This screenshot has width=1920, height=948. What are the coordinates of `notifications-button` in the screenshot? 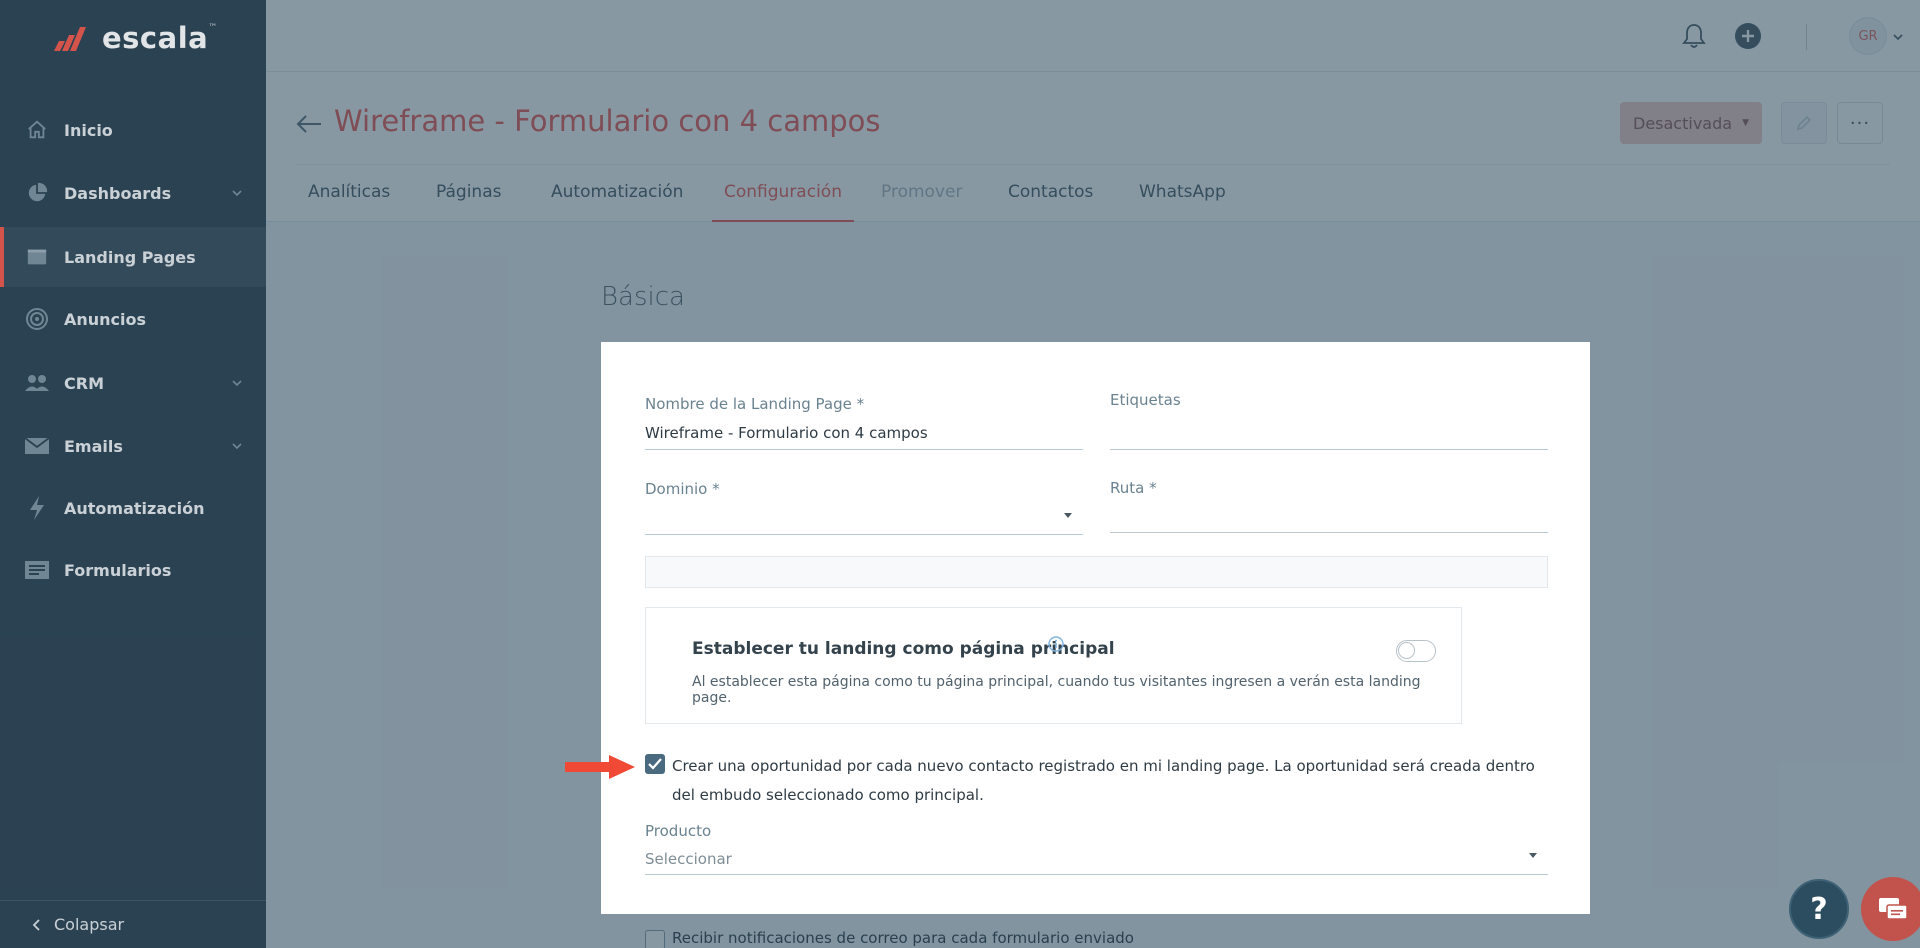 It's located at (1694, 36).